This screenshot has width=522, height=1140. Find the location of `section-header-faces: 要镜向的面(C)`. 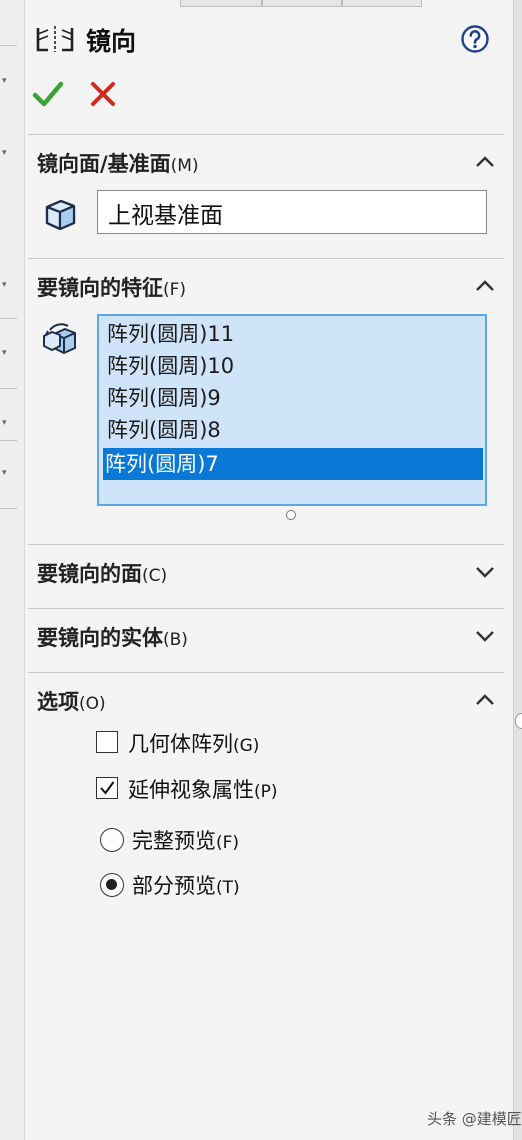

section-header-faces: 要镜向的面(C) is located at coordinates (266, 572).